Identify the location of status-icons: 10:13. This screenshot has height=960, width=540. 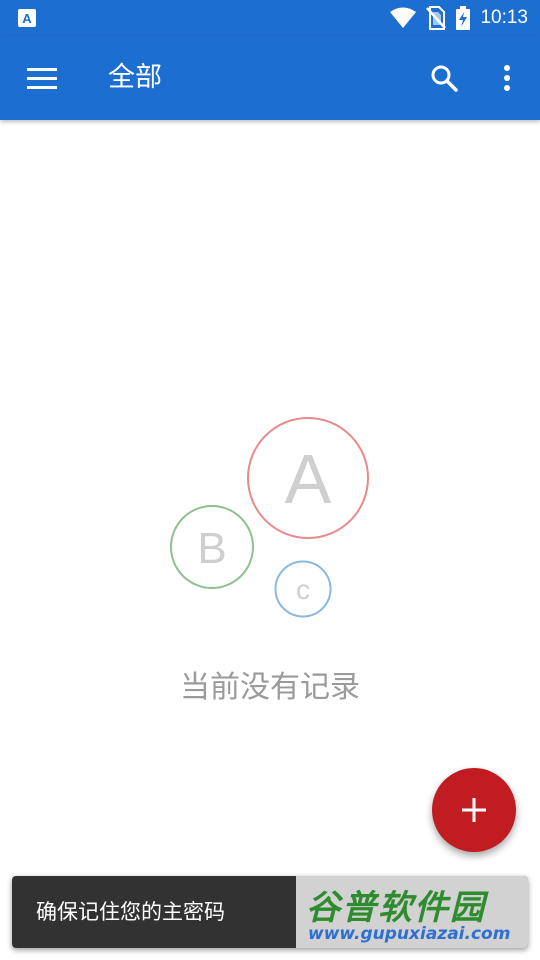
(459, 18).